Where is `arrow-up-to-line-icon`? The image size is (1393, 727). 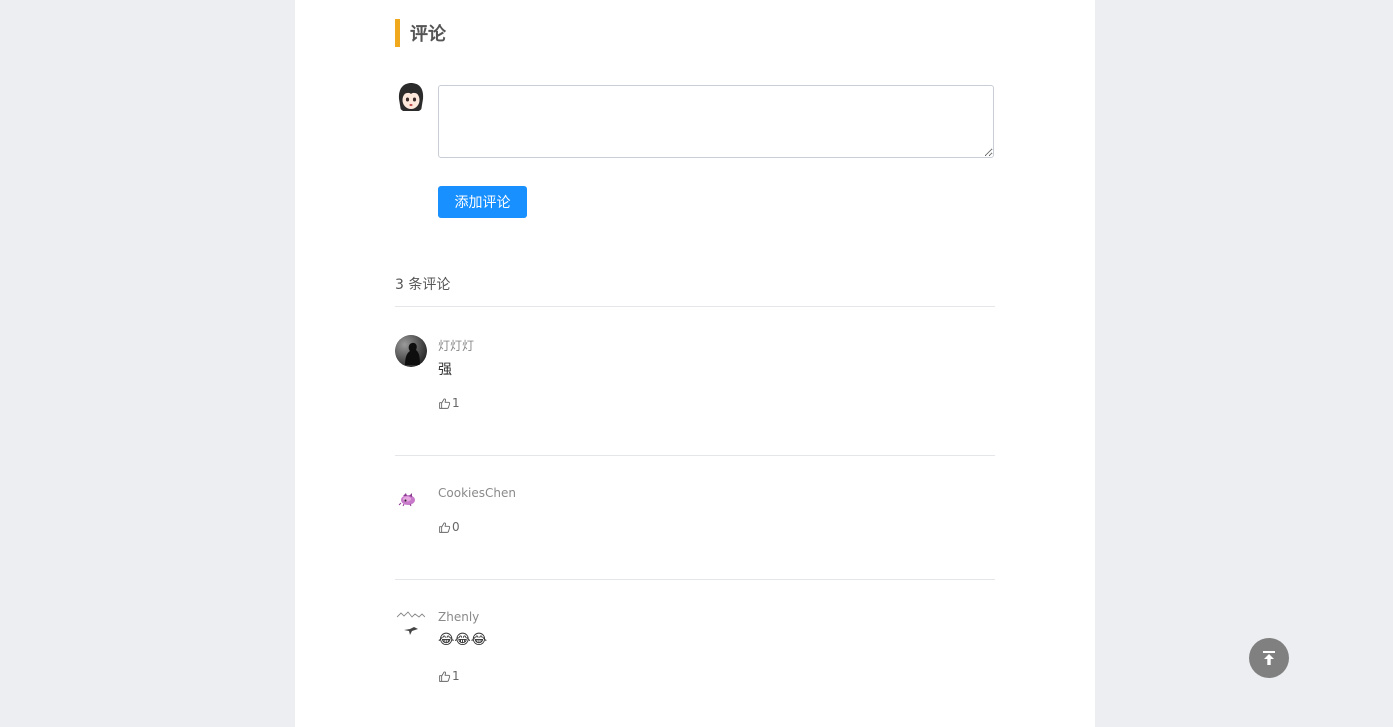 arrow-up-to-line-icon is located at coordinates (1269, 658).